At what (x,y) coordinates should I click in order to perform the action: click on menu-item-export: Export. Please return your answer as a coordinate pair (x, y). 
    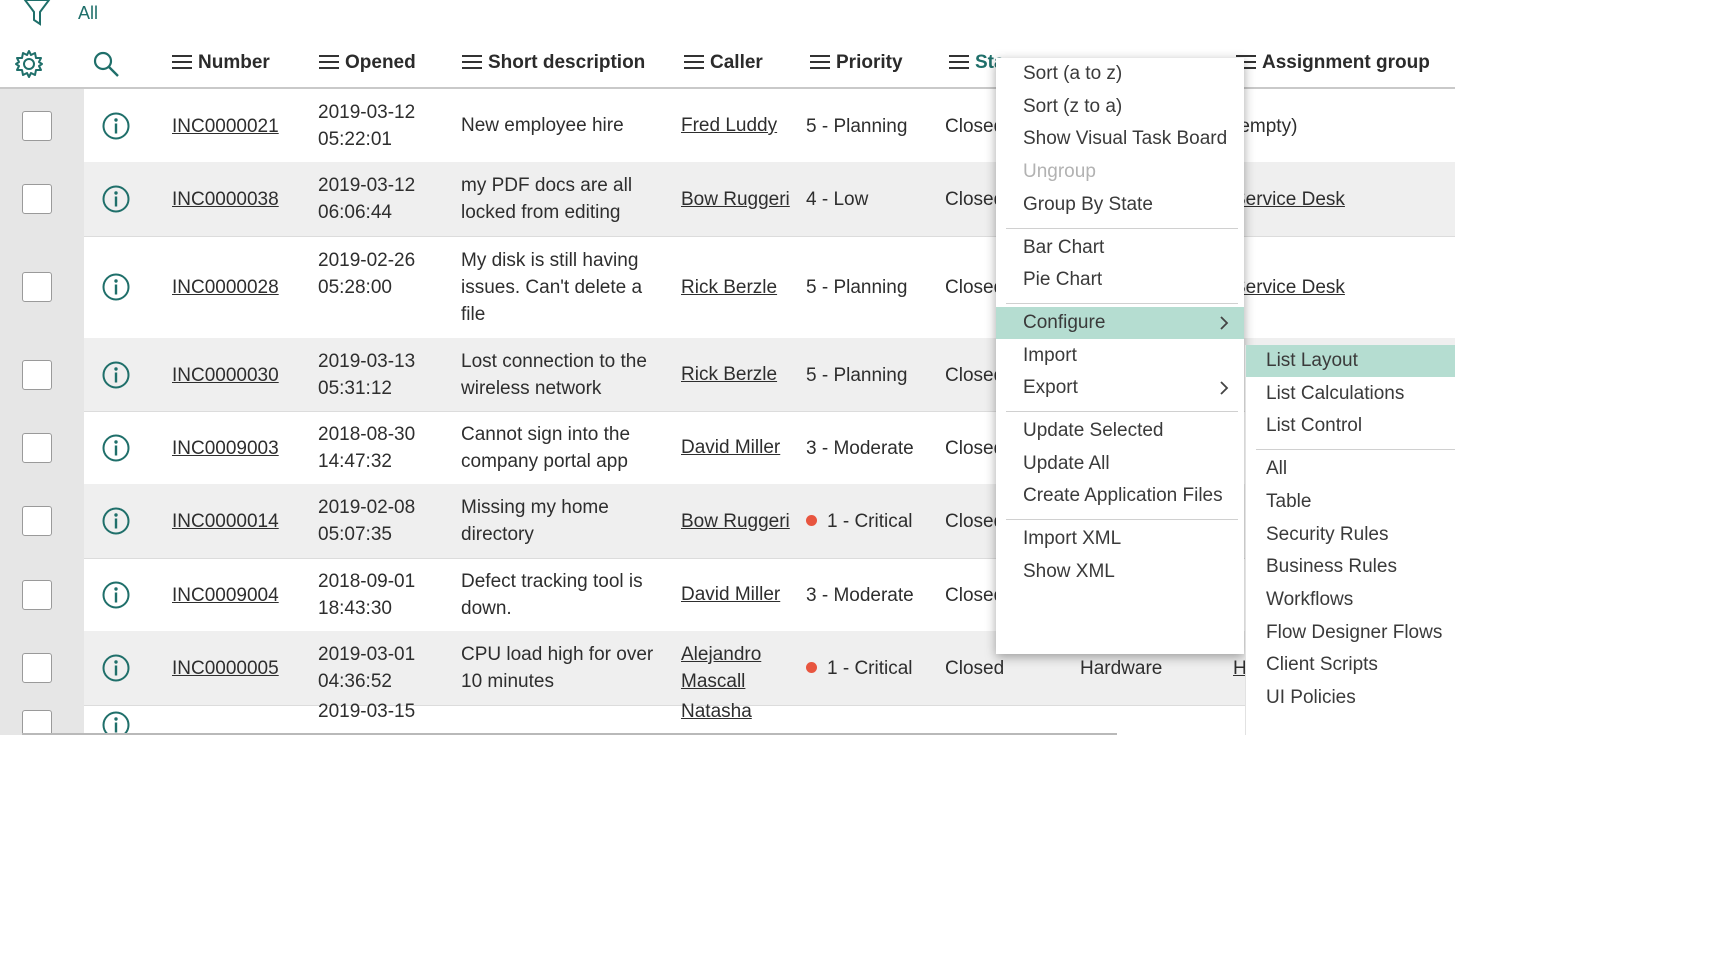
    Looking at the image, I should click on (1120, 388).